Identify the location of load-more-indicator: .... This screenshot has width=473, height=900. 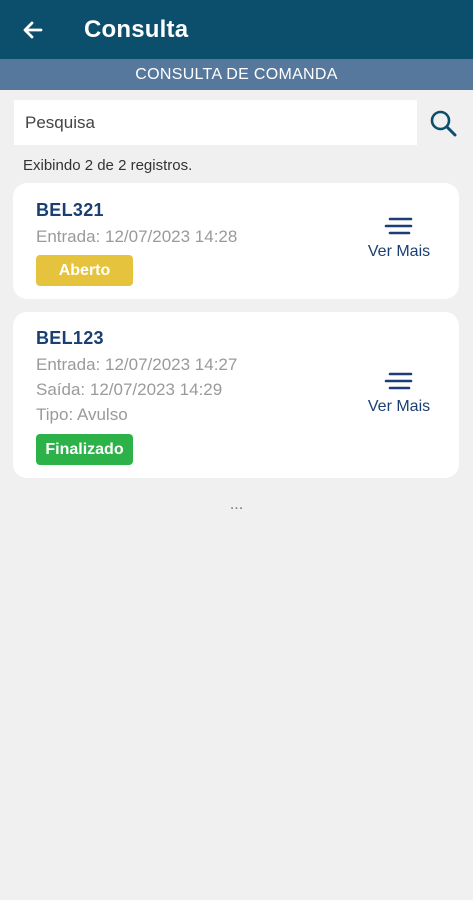
(236, 504).